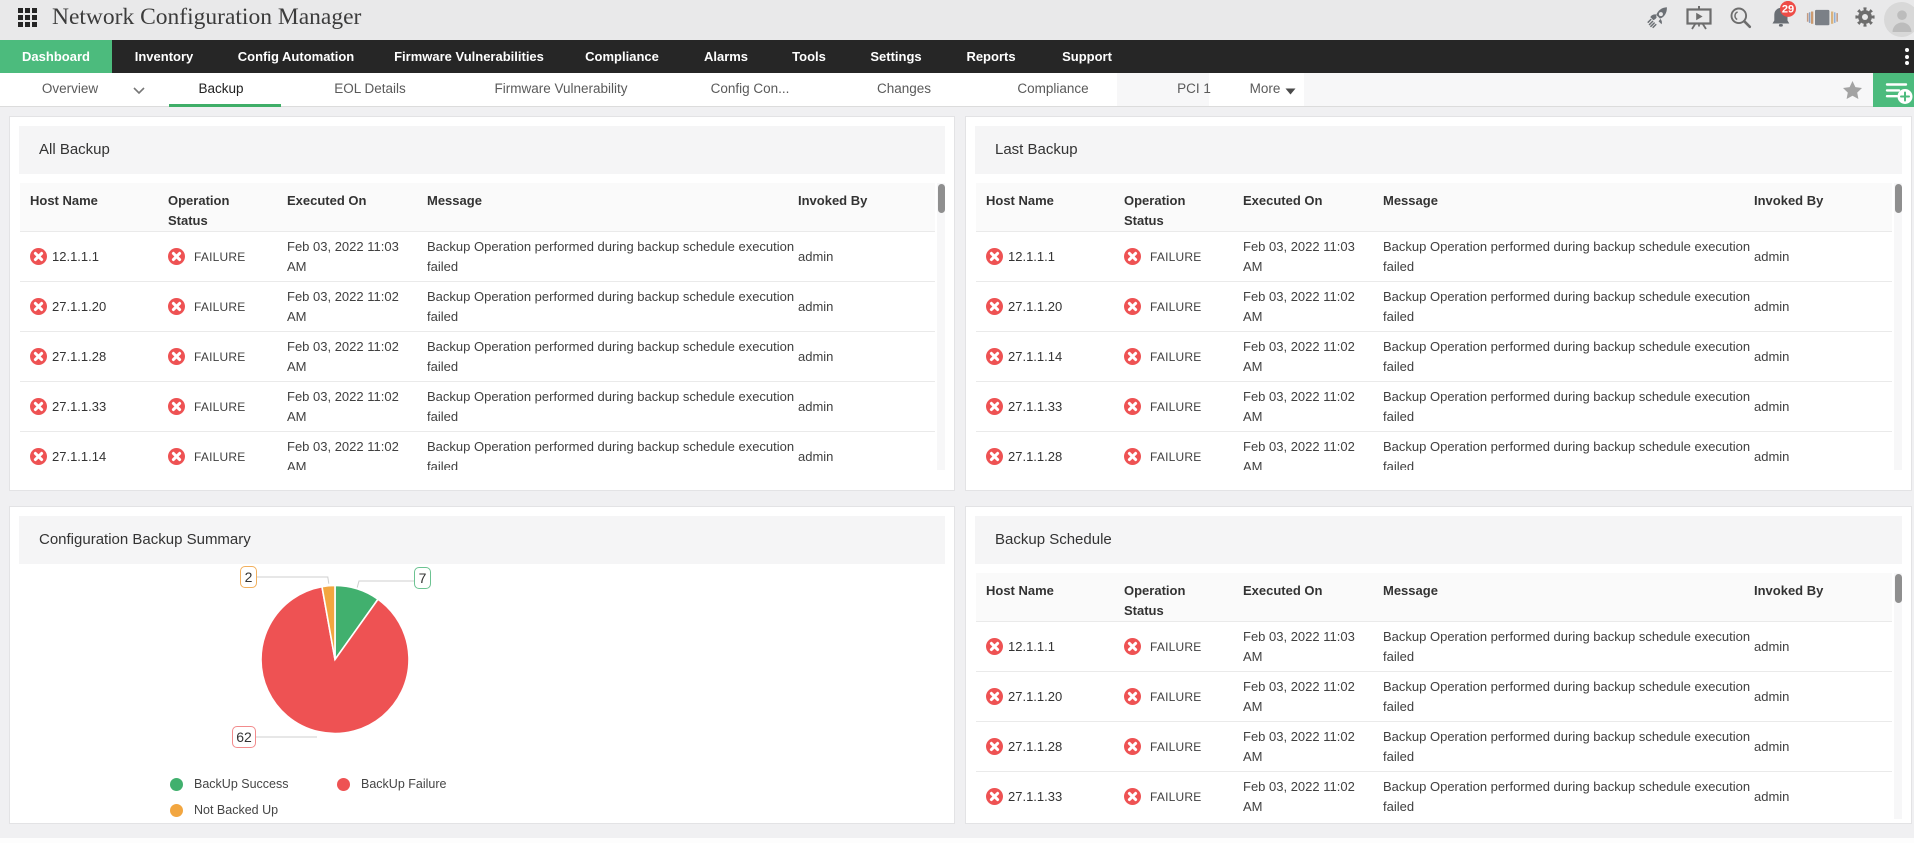 Image resolution: width=1914 pixels, height=843 pixels. I want to click on svg-text: 29, so click(1788, 10).